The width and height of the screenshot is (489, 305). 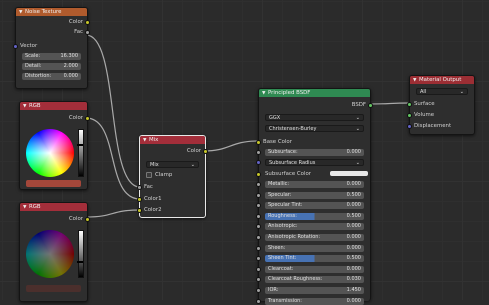 I want to click on field-label: Metallic:, so click(x=279, y=184).